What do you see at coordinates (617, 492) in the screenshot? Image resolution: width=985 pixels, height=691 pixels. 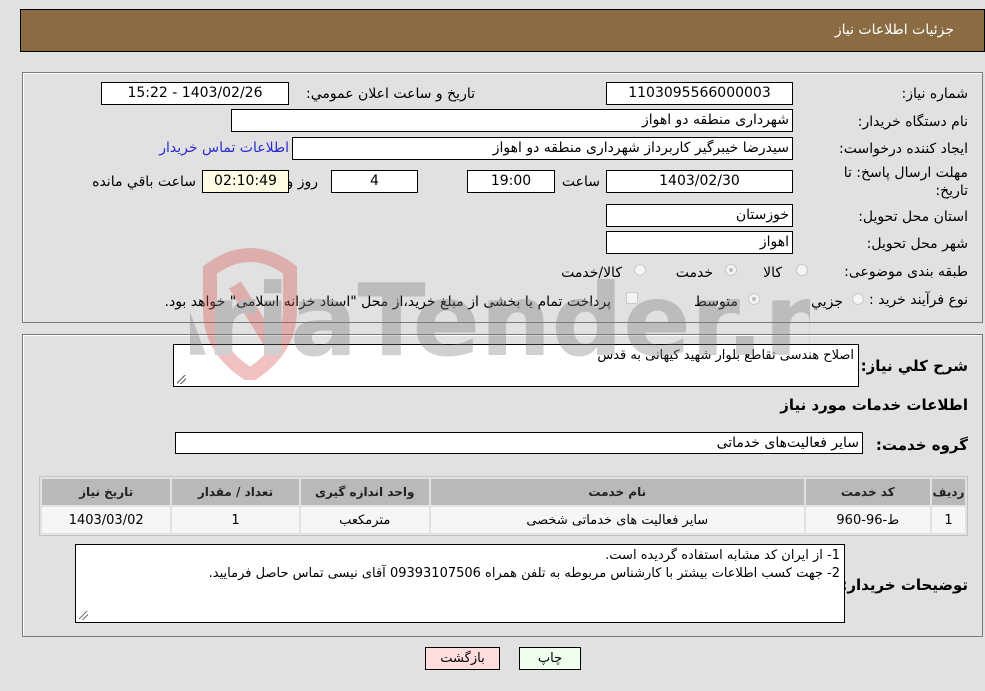 I see `col-header-service-name: نام خدمت` at bounding box center [617, 492].